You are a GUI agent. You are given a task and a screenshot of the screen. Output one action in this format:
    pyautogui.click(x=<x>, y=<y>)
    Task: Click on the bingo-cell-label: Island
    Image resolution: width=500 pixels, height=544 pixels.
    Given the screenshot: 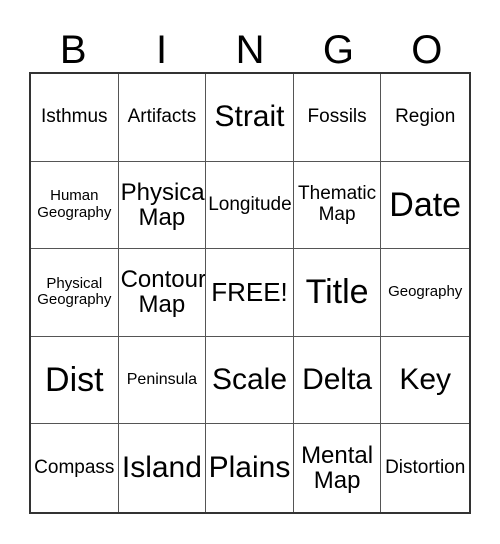 What is the action you would take?
    pyautogui.click(x=161, y=467)
    